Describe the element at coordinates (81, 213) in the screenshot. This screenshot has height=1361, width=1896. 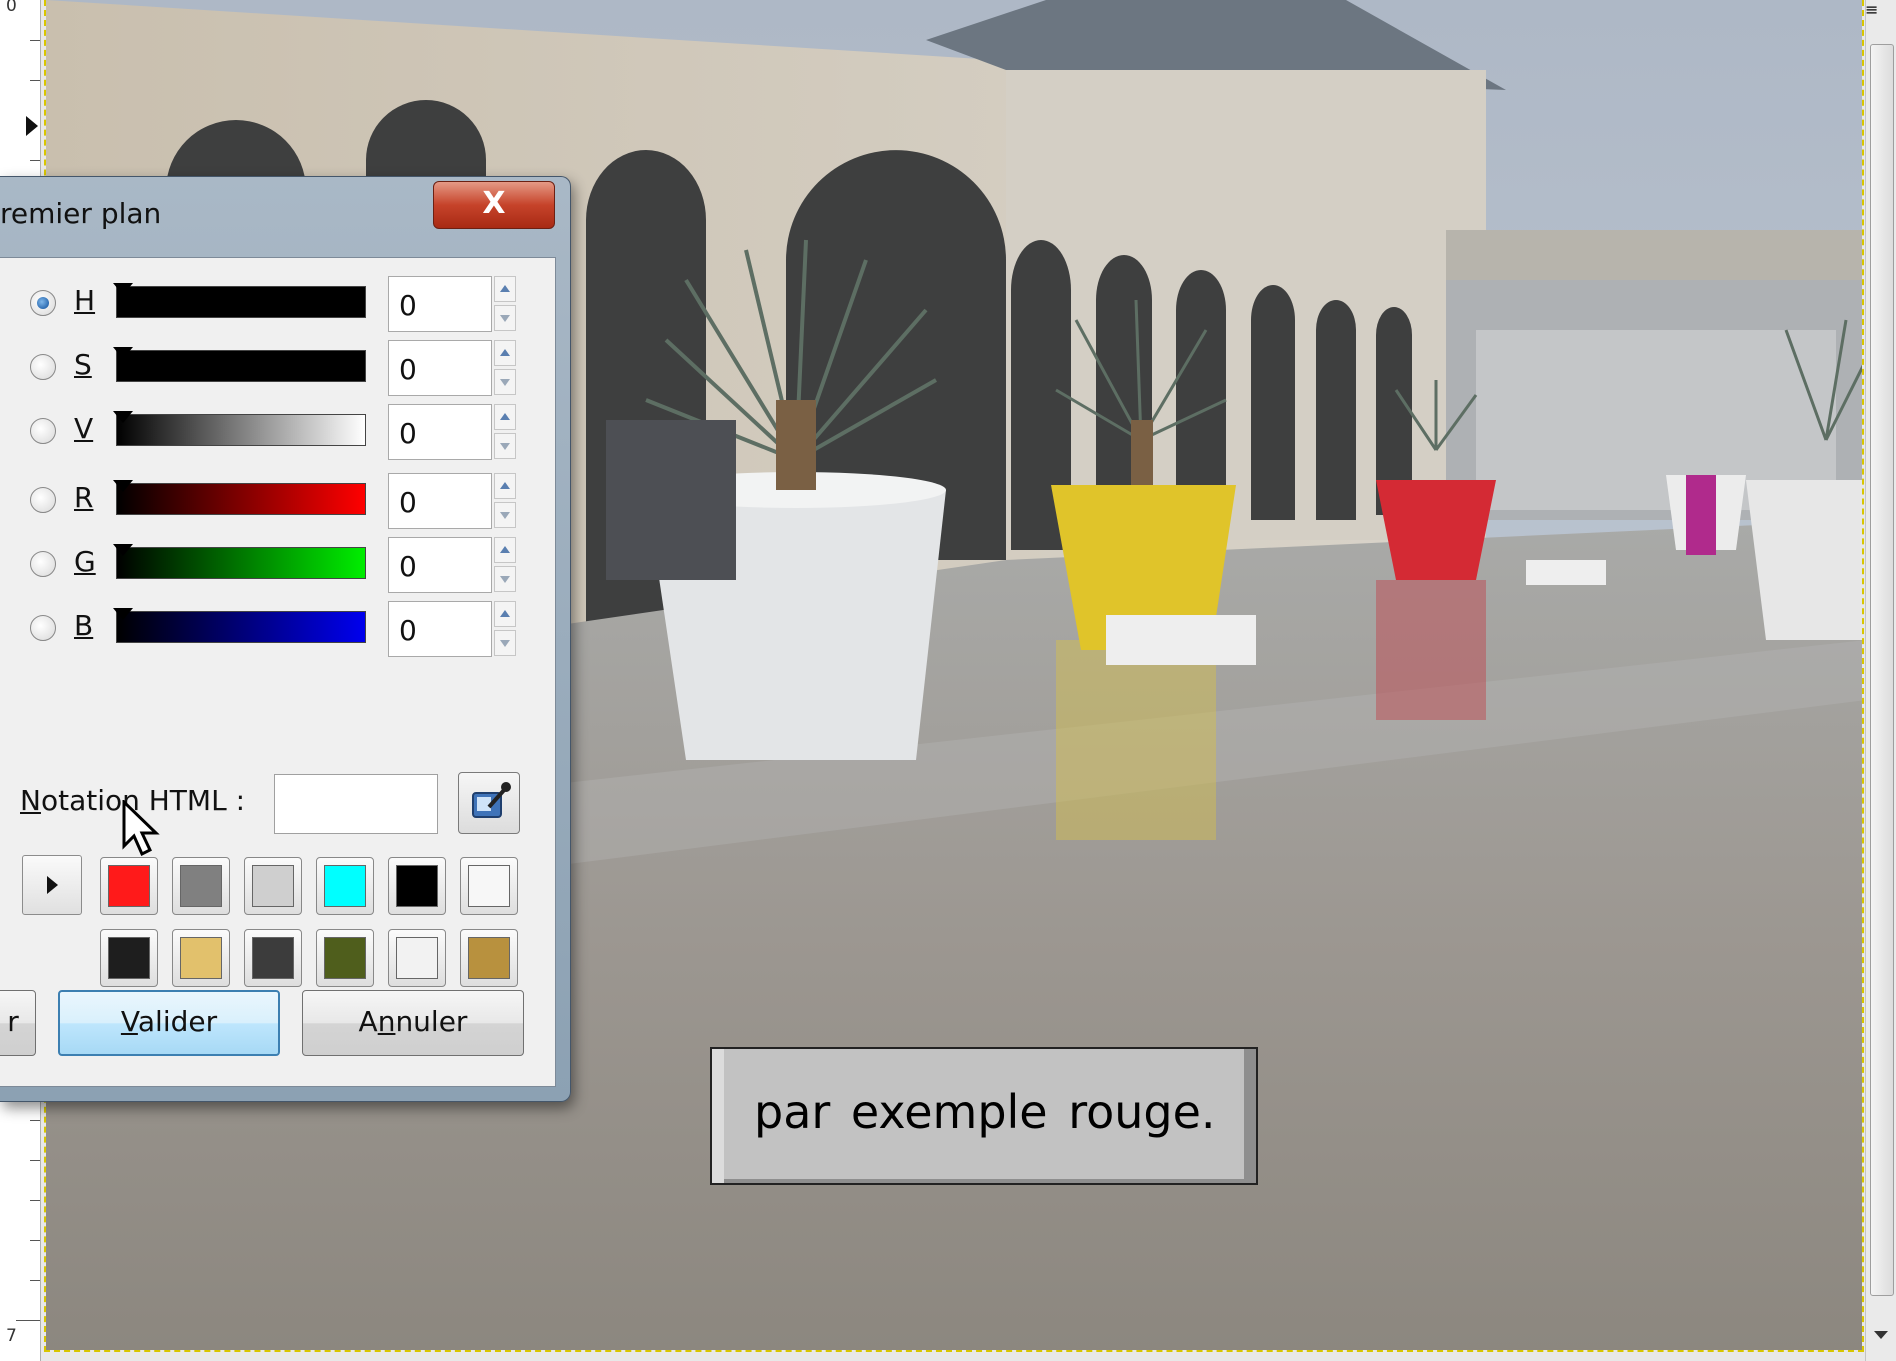
I see `dialog-title: remier plan` at that location.